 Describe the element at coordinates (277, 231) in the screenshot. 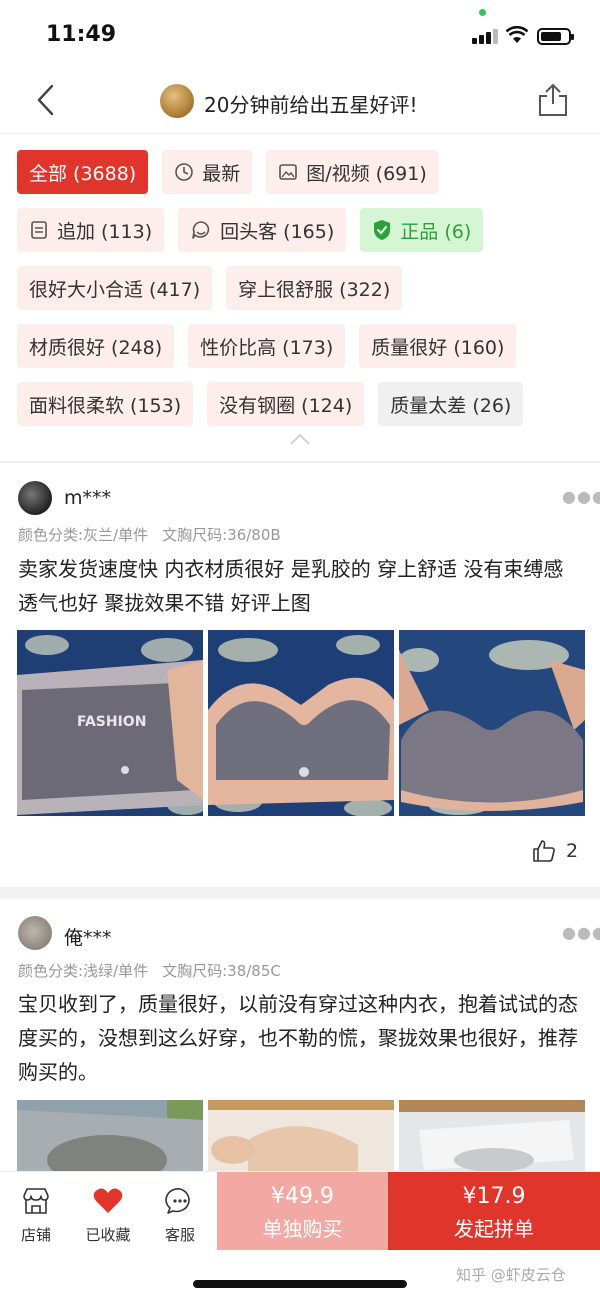

I see `filter-chip-label: 回头客 (165)` at that location.